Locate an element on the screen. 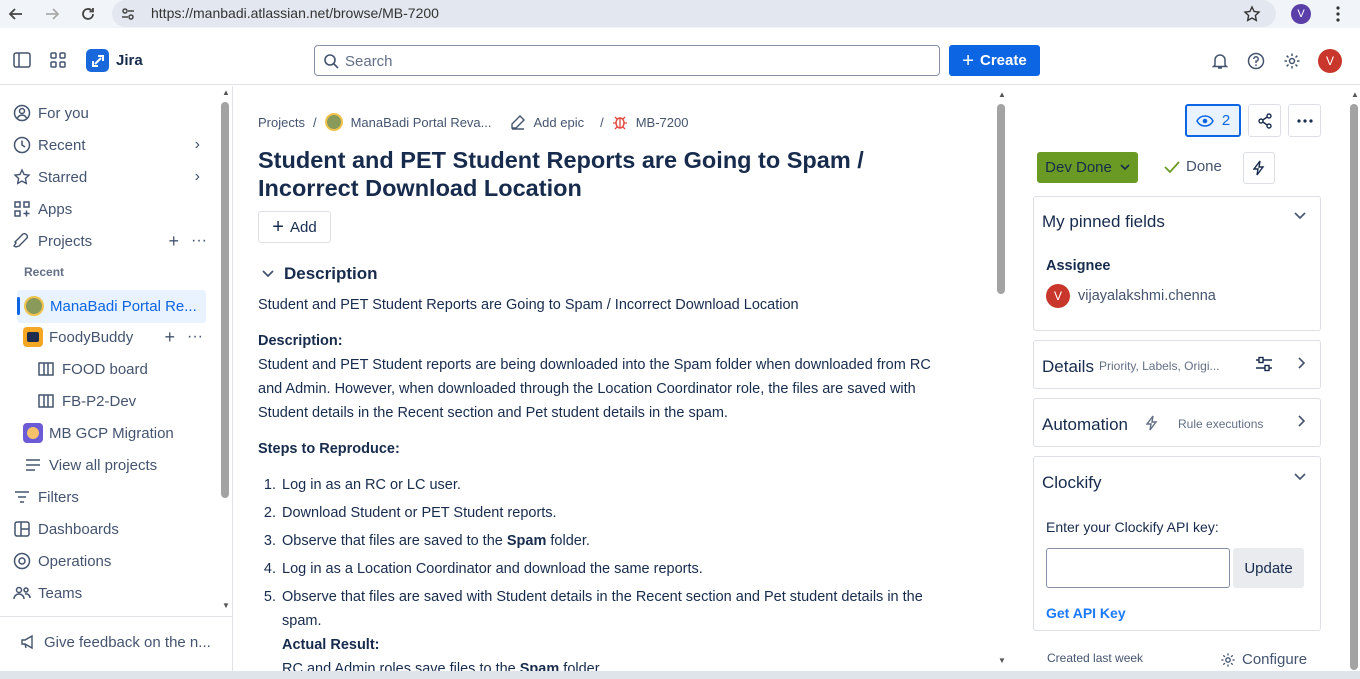  assignee-avatar: V is located at coordinates (1058, 296).